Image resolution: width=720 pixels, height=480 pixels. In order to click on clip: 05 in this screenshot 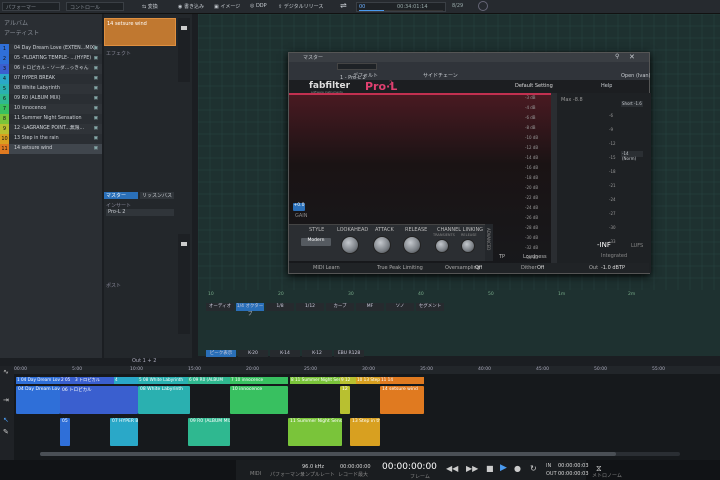, I will do `click(65, 432)`.